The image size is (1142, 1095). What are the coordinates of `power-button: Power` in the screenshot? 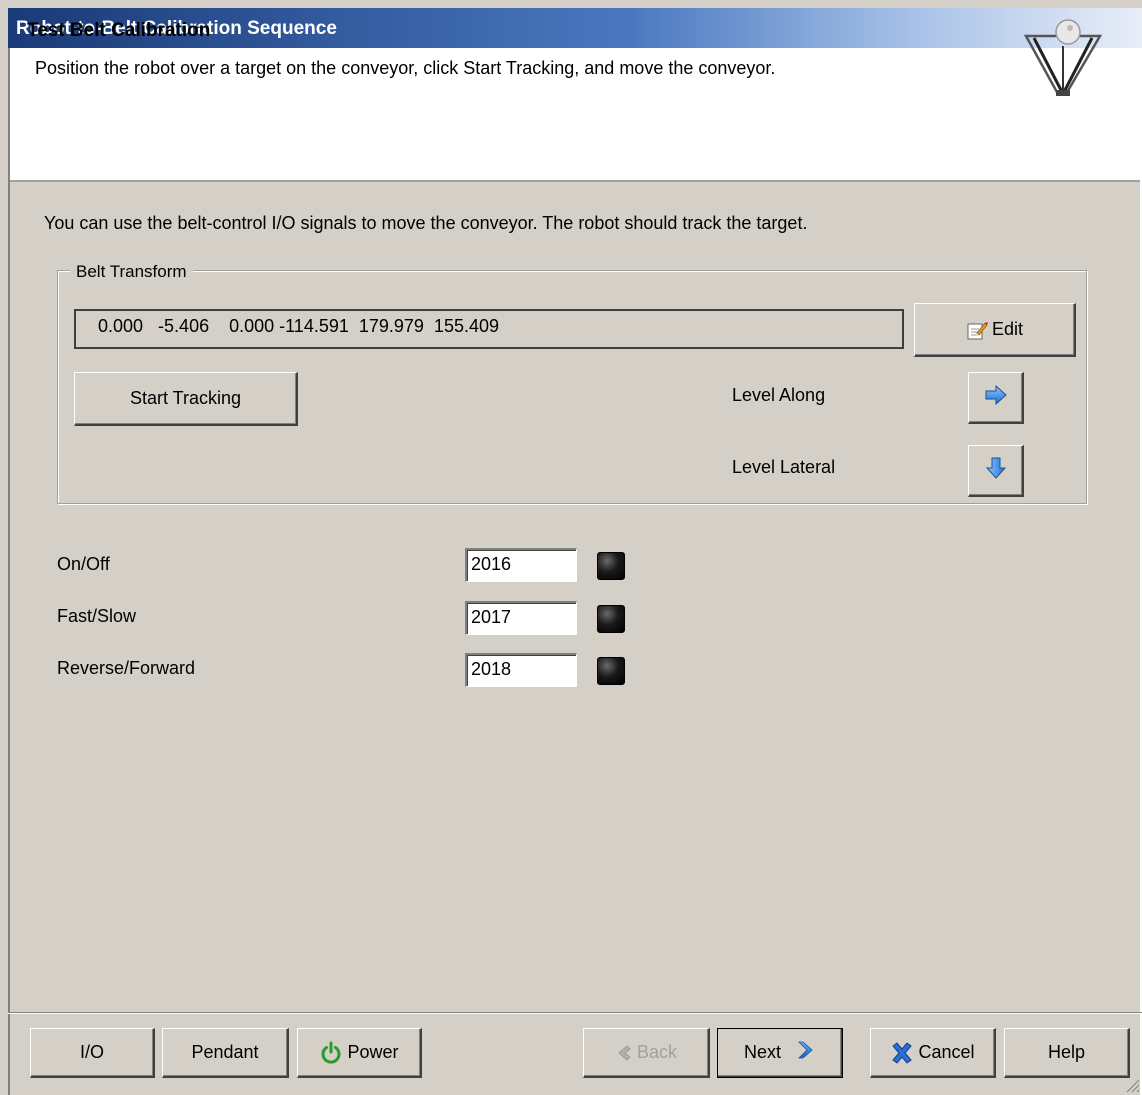 It's located at (359, 1053).